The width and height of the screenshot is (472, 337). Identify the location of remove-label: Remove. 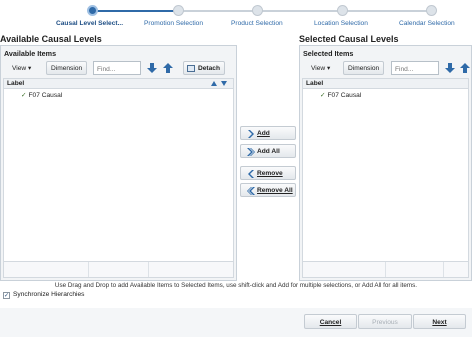
(270, 173).